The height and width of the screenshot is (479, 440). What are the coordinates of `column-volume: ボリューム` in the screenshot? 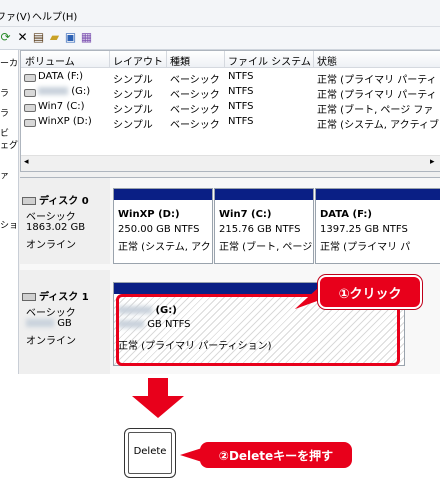 It's located at (50, 60).